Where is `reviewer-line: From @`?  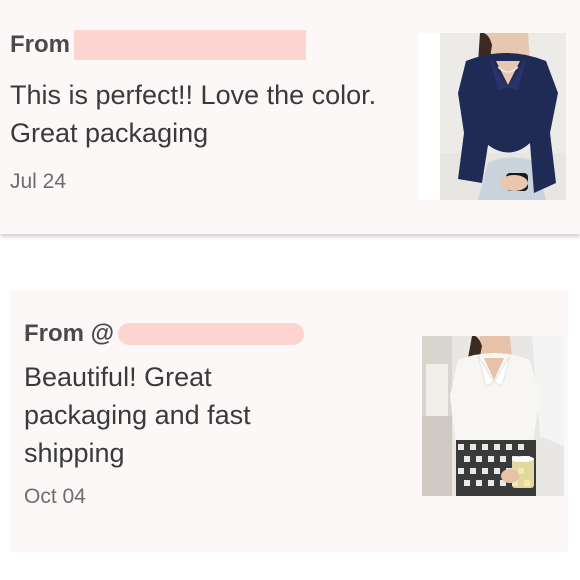
reviewer-line: From @ is located at coordinates (164, 334).